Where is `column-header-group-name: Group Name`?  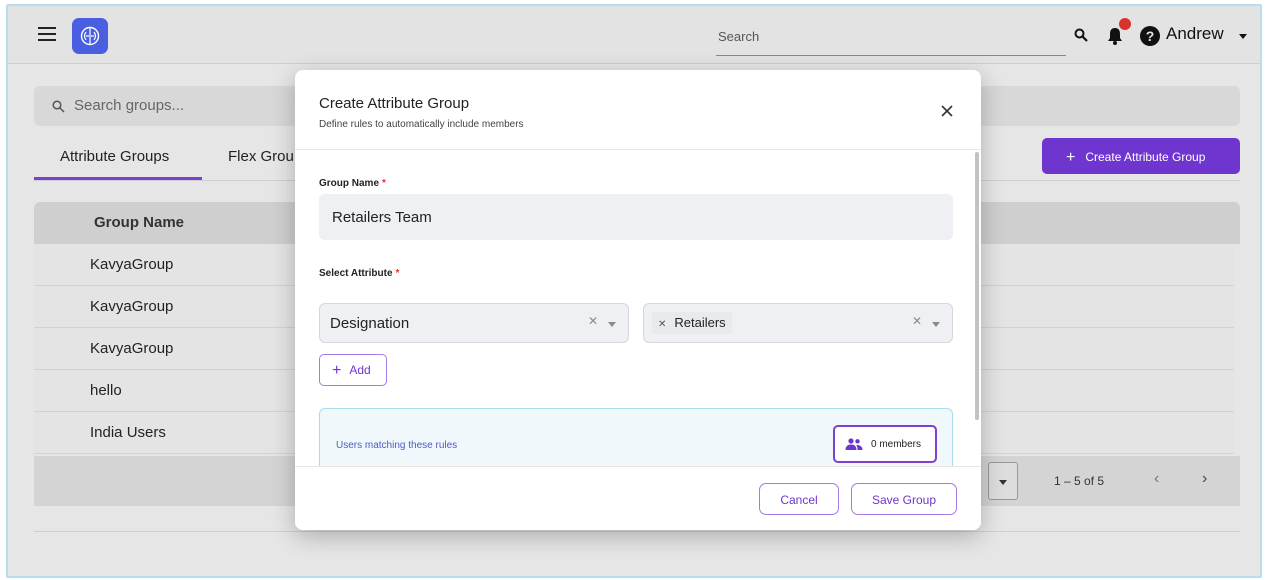
column-header-group-name: Group Name is located at coordinates (139, 222).